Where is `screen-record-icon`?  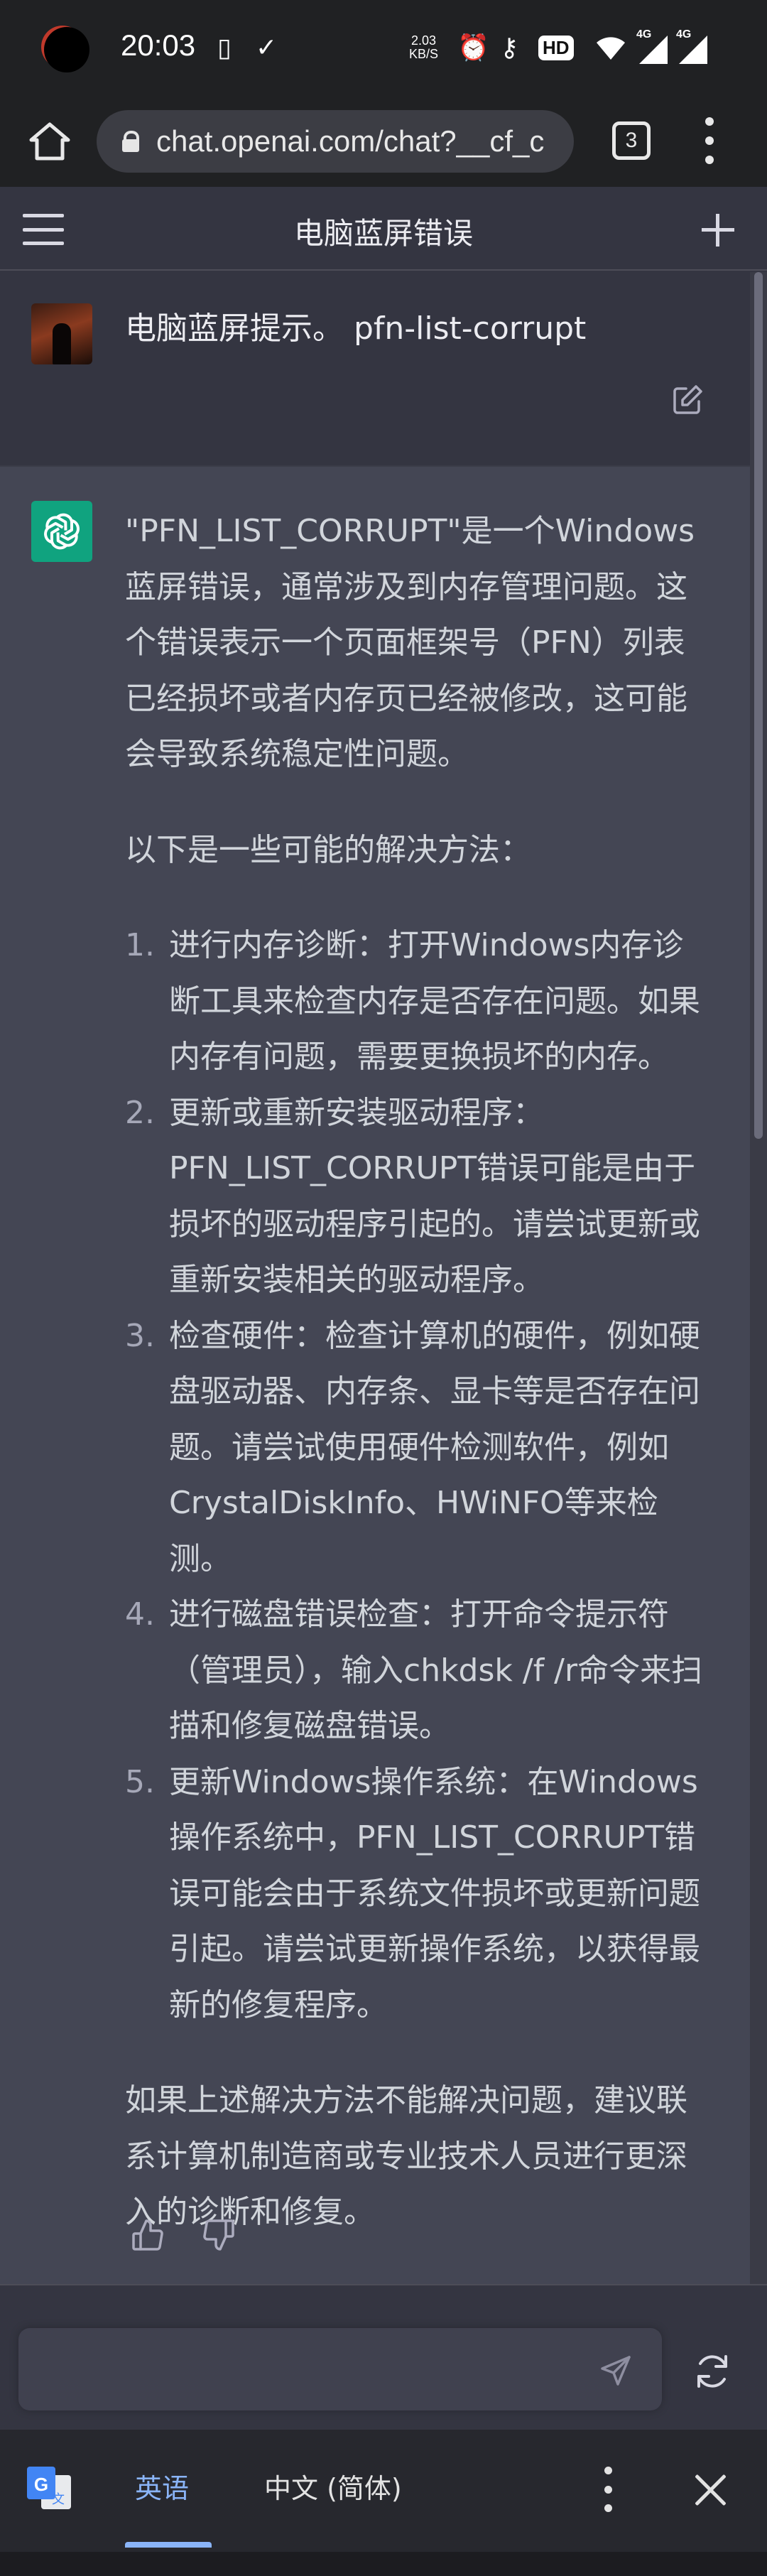
screen-record-icon is located at coordinates (66, 49).